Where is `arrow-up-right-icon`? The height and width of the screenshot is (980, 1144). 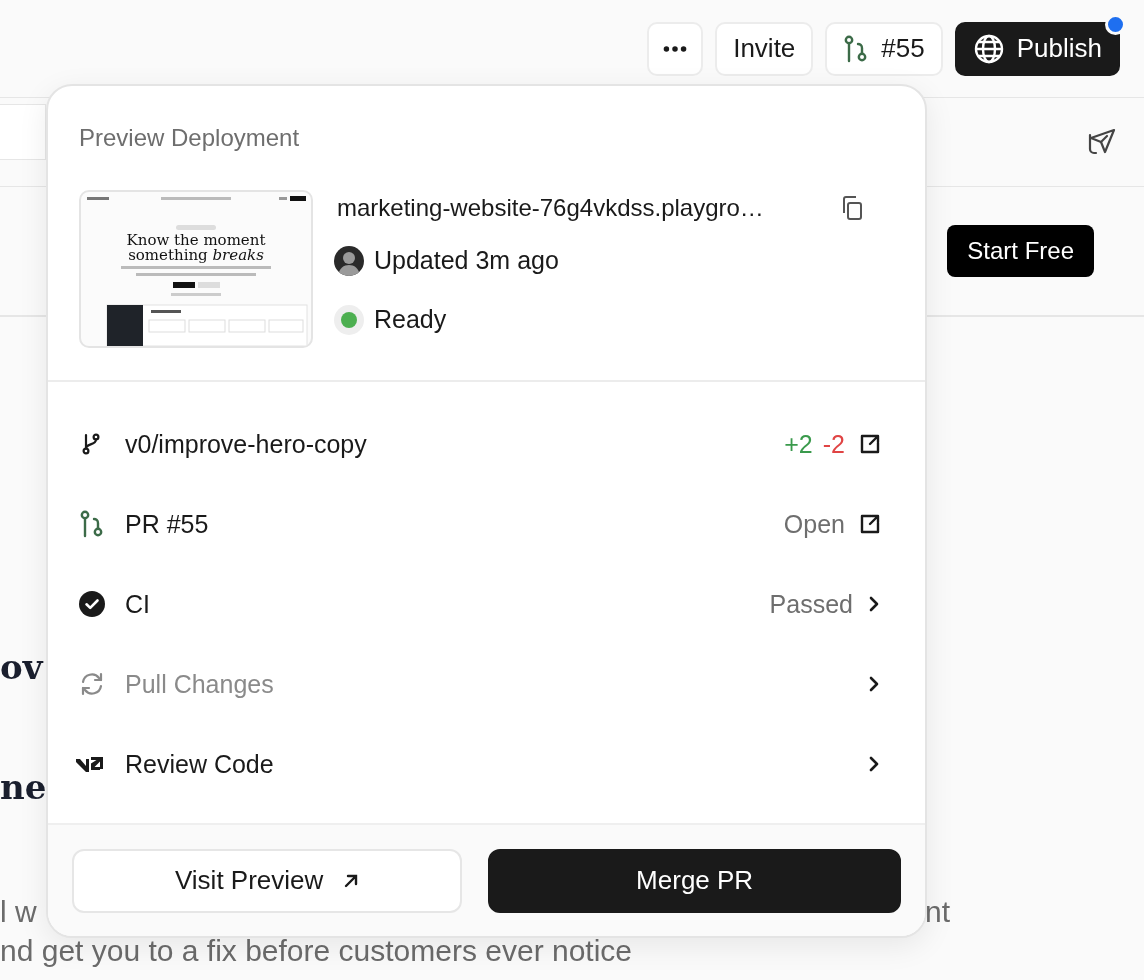 arrow-up-right-icon is located at coordinates (351, 880).